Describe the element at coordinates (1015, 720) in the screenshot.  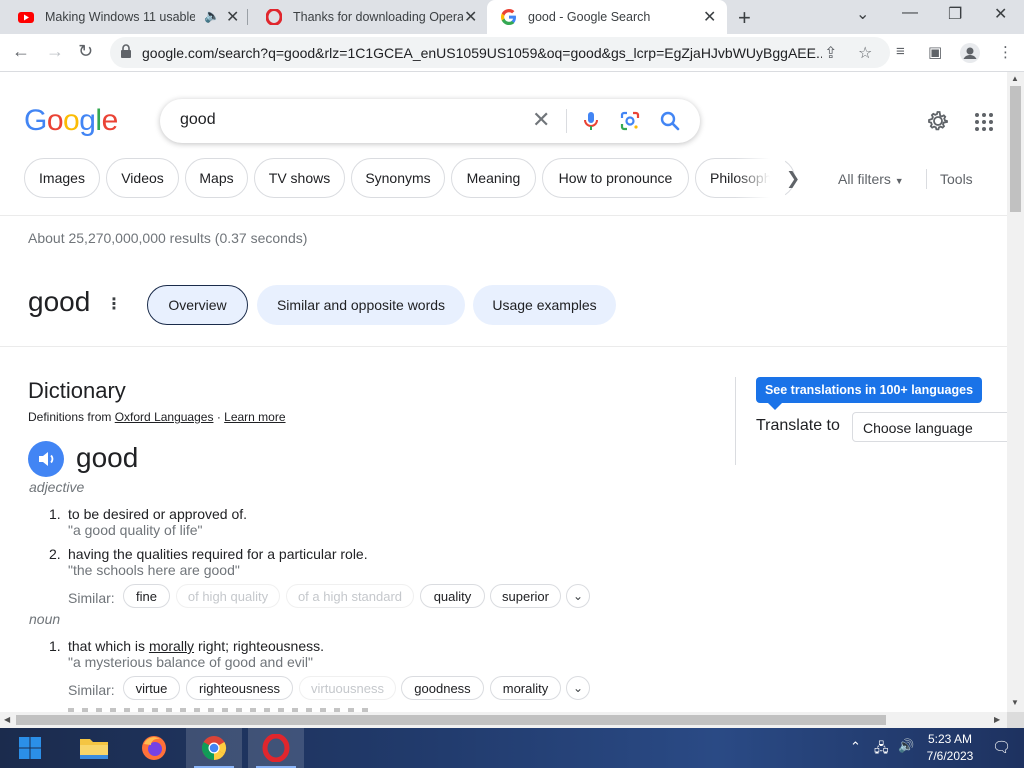
I see `scrollbar-corner` at that location.